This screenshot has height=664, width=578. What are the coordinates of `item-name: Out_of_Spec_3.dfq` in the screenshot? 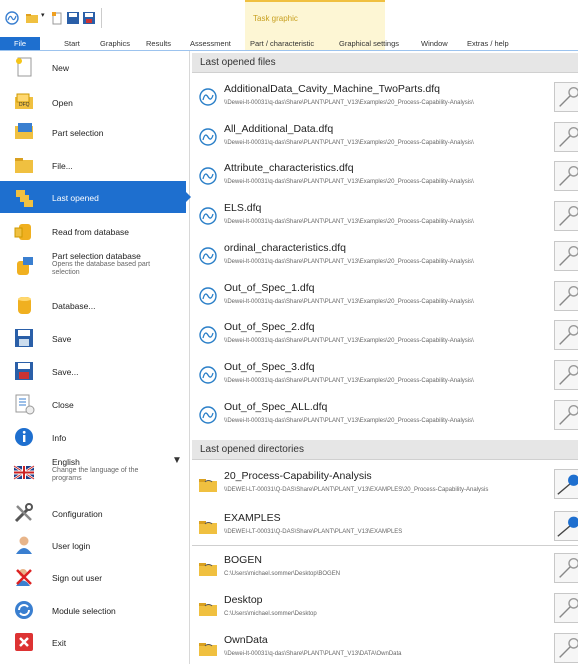 It's located at (269, 366).